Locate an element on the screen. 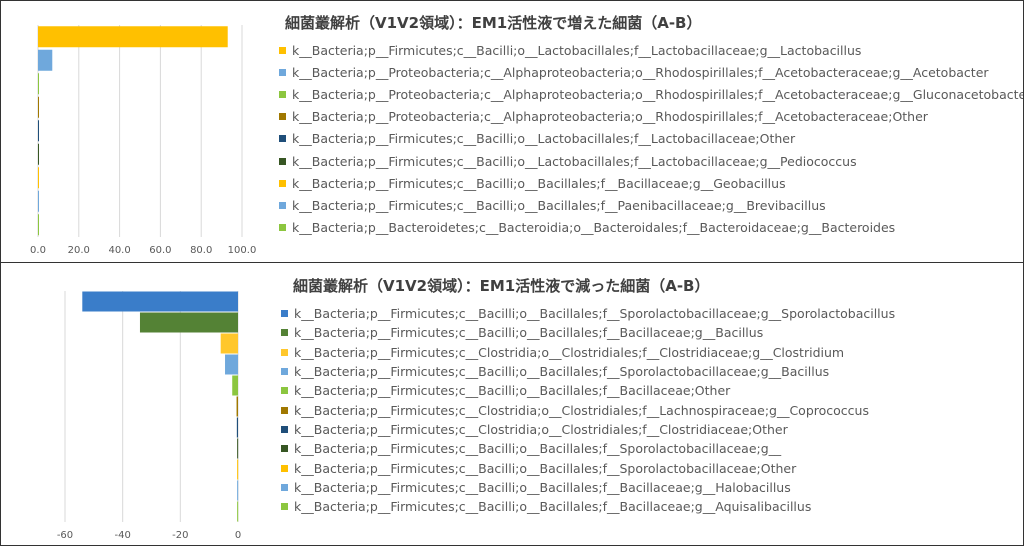 The height and width of the screenshot is (546, 1024). x-tick-label: 0 is located at coordinates (238, 535).